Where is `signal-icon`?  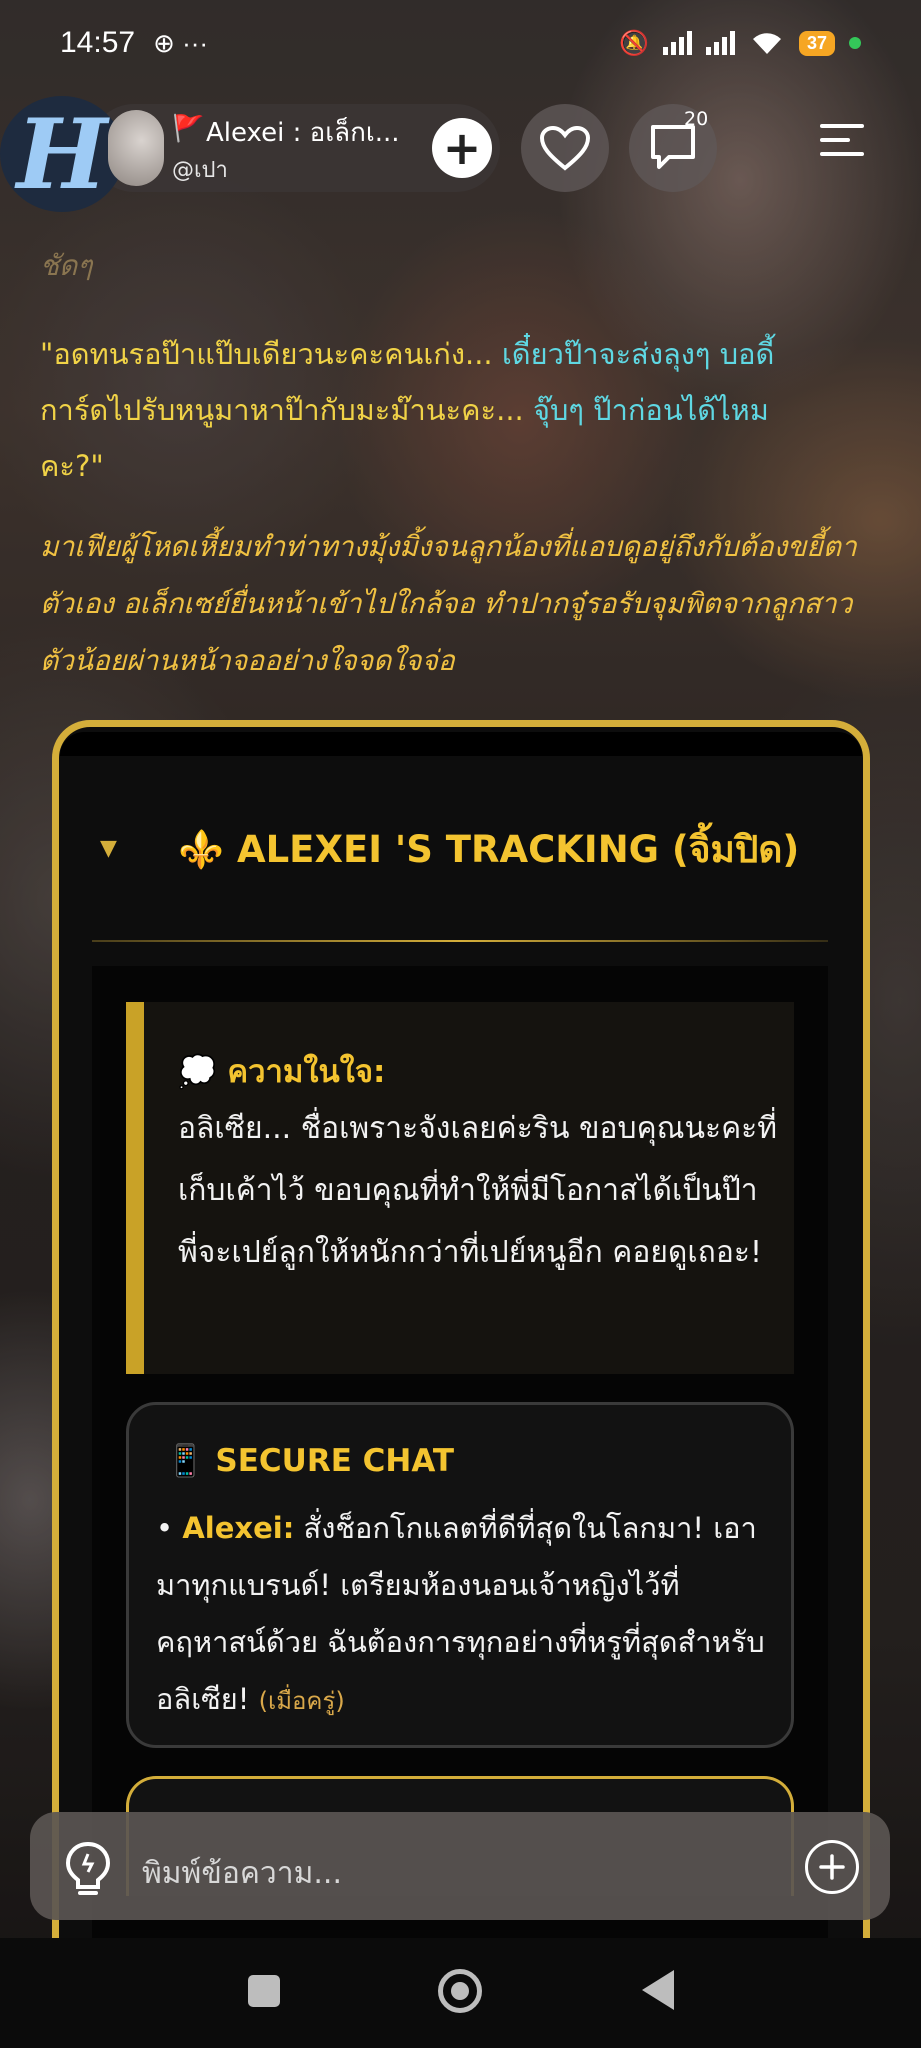
signal-icon is located at coordinates (677, 43).